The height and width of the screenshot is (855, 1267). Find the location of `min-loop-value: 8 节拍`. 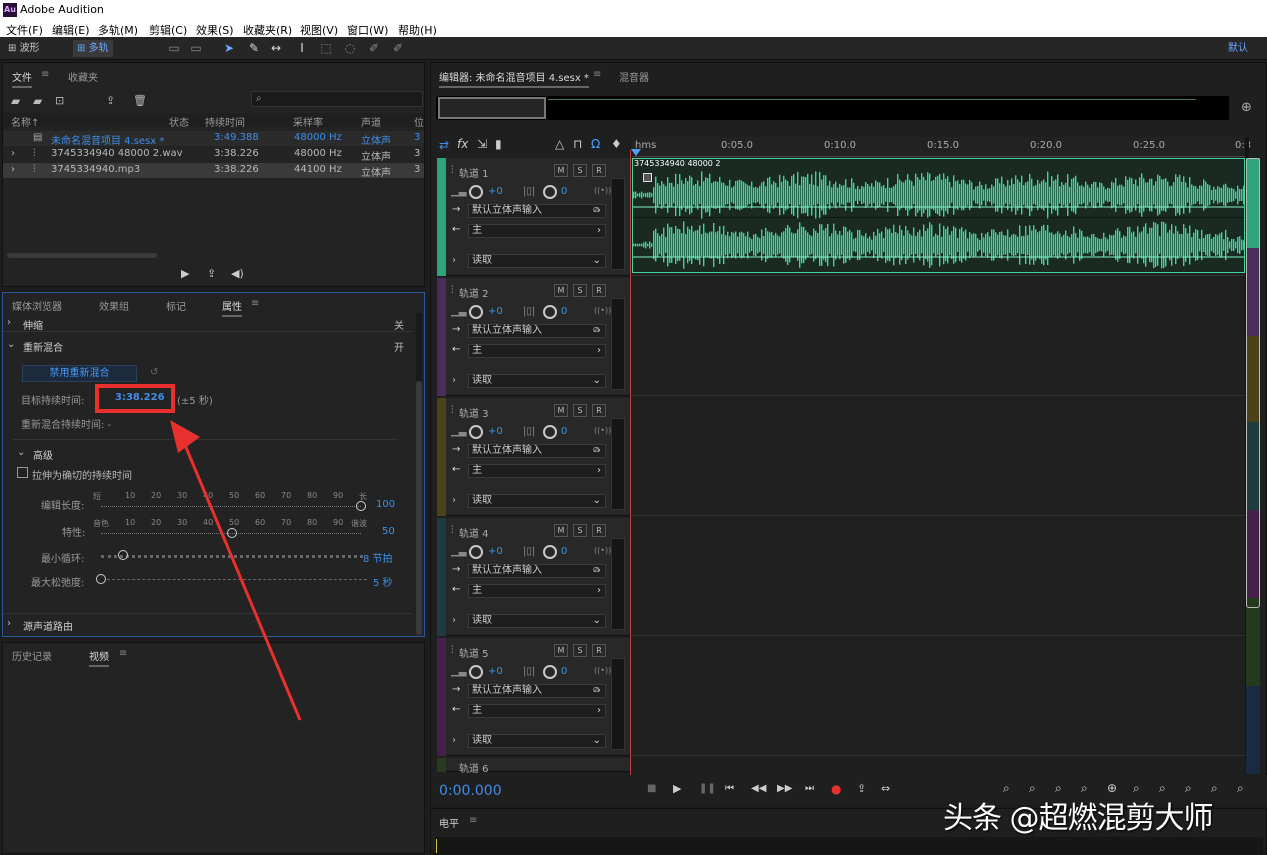

min-loop-value: 8 节拍 is located at coordinates (378, 557).